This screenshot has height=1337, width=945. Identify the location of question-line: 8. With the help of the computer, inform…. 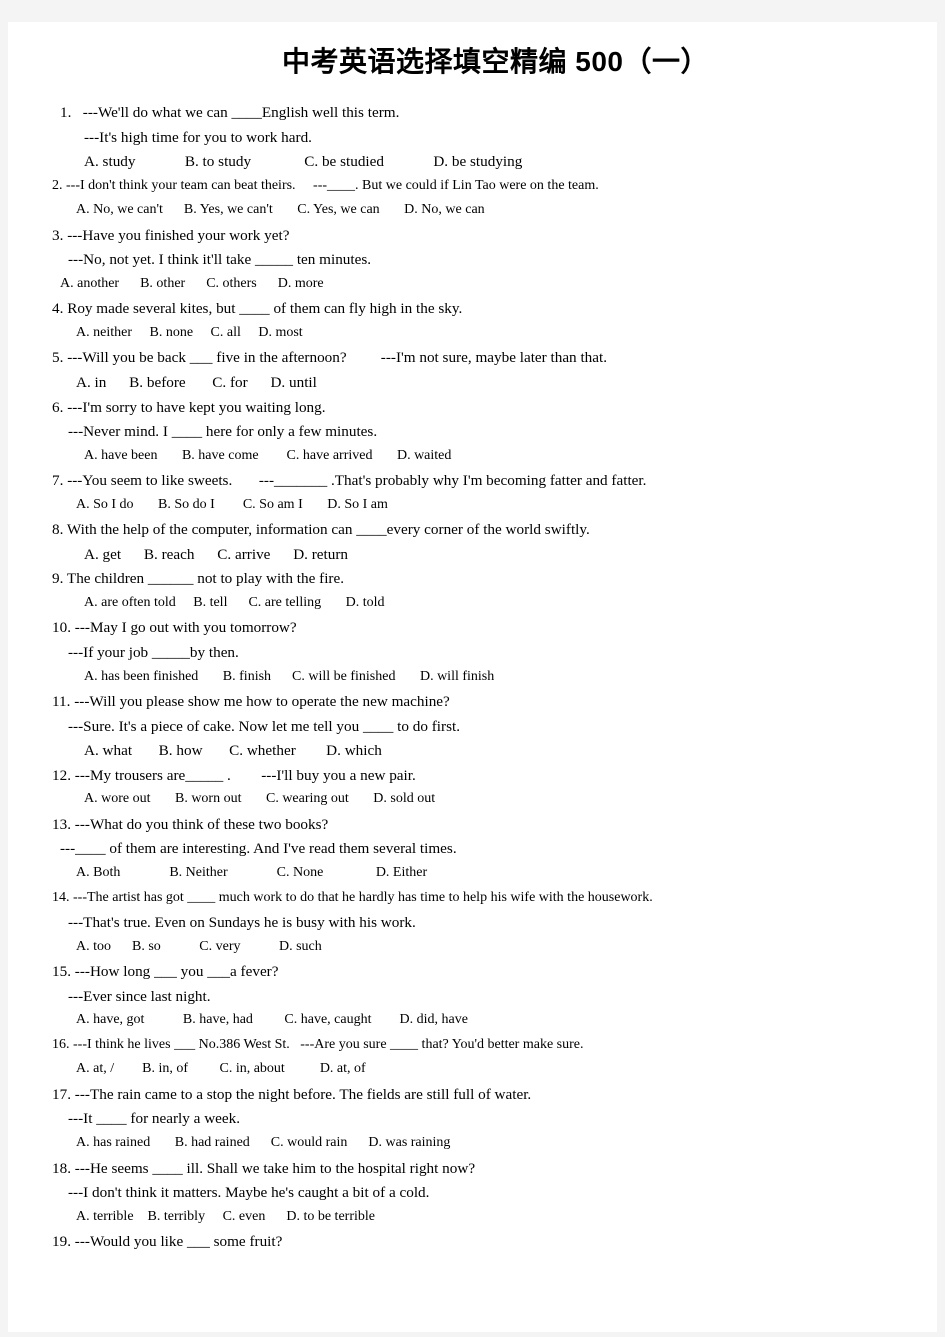
(321, 530).